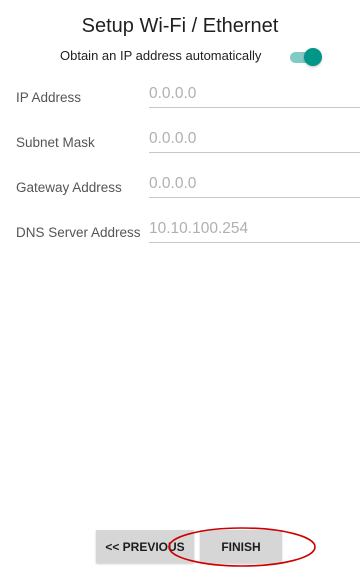  What do you see at coordinates (254, 139) in the screenshot?
I see `subnet-mask-input` at bounding box center [254, 139].